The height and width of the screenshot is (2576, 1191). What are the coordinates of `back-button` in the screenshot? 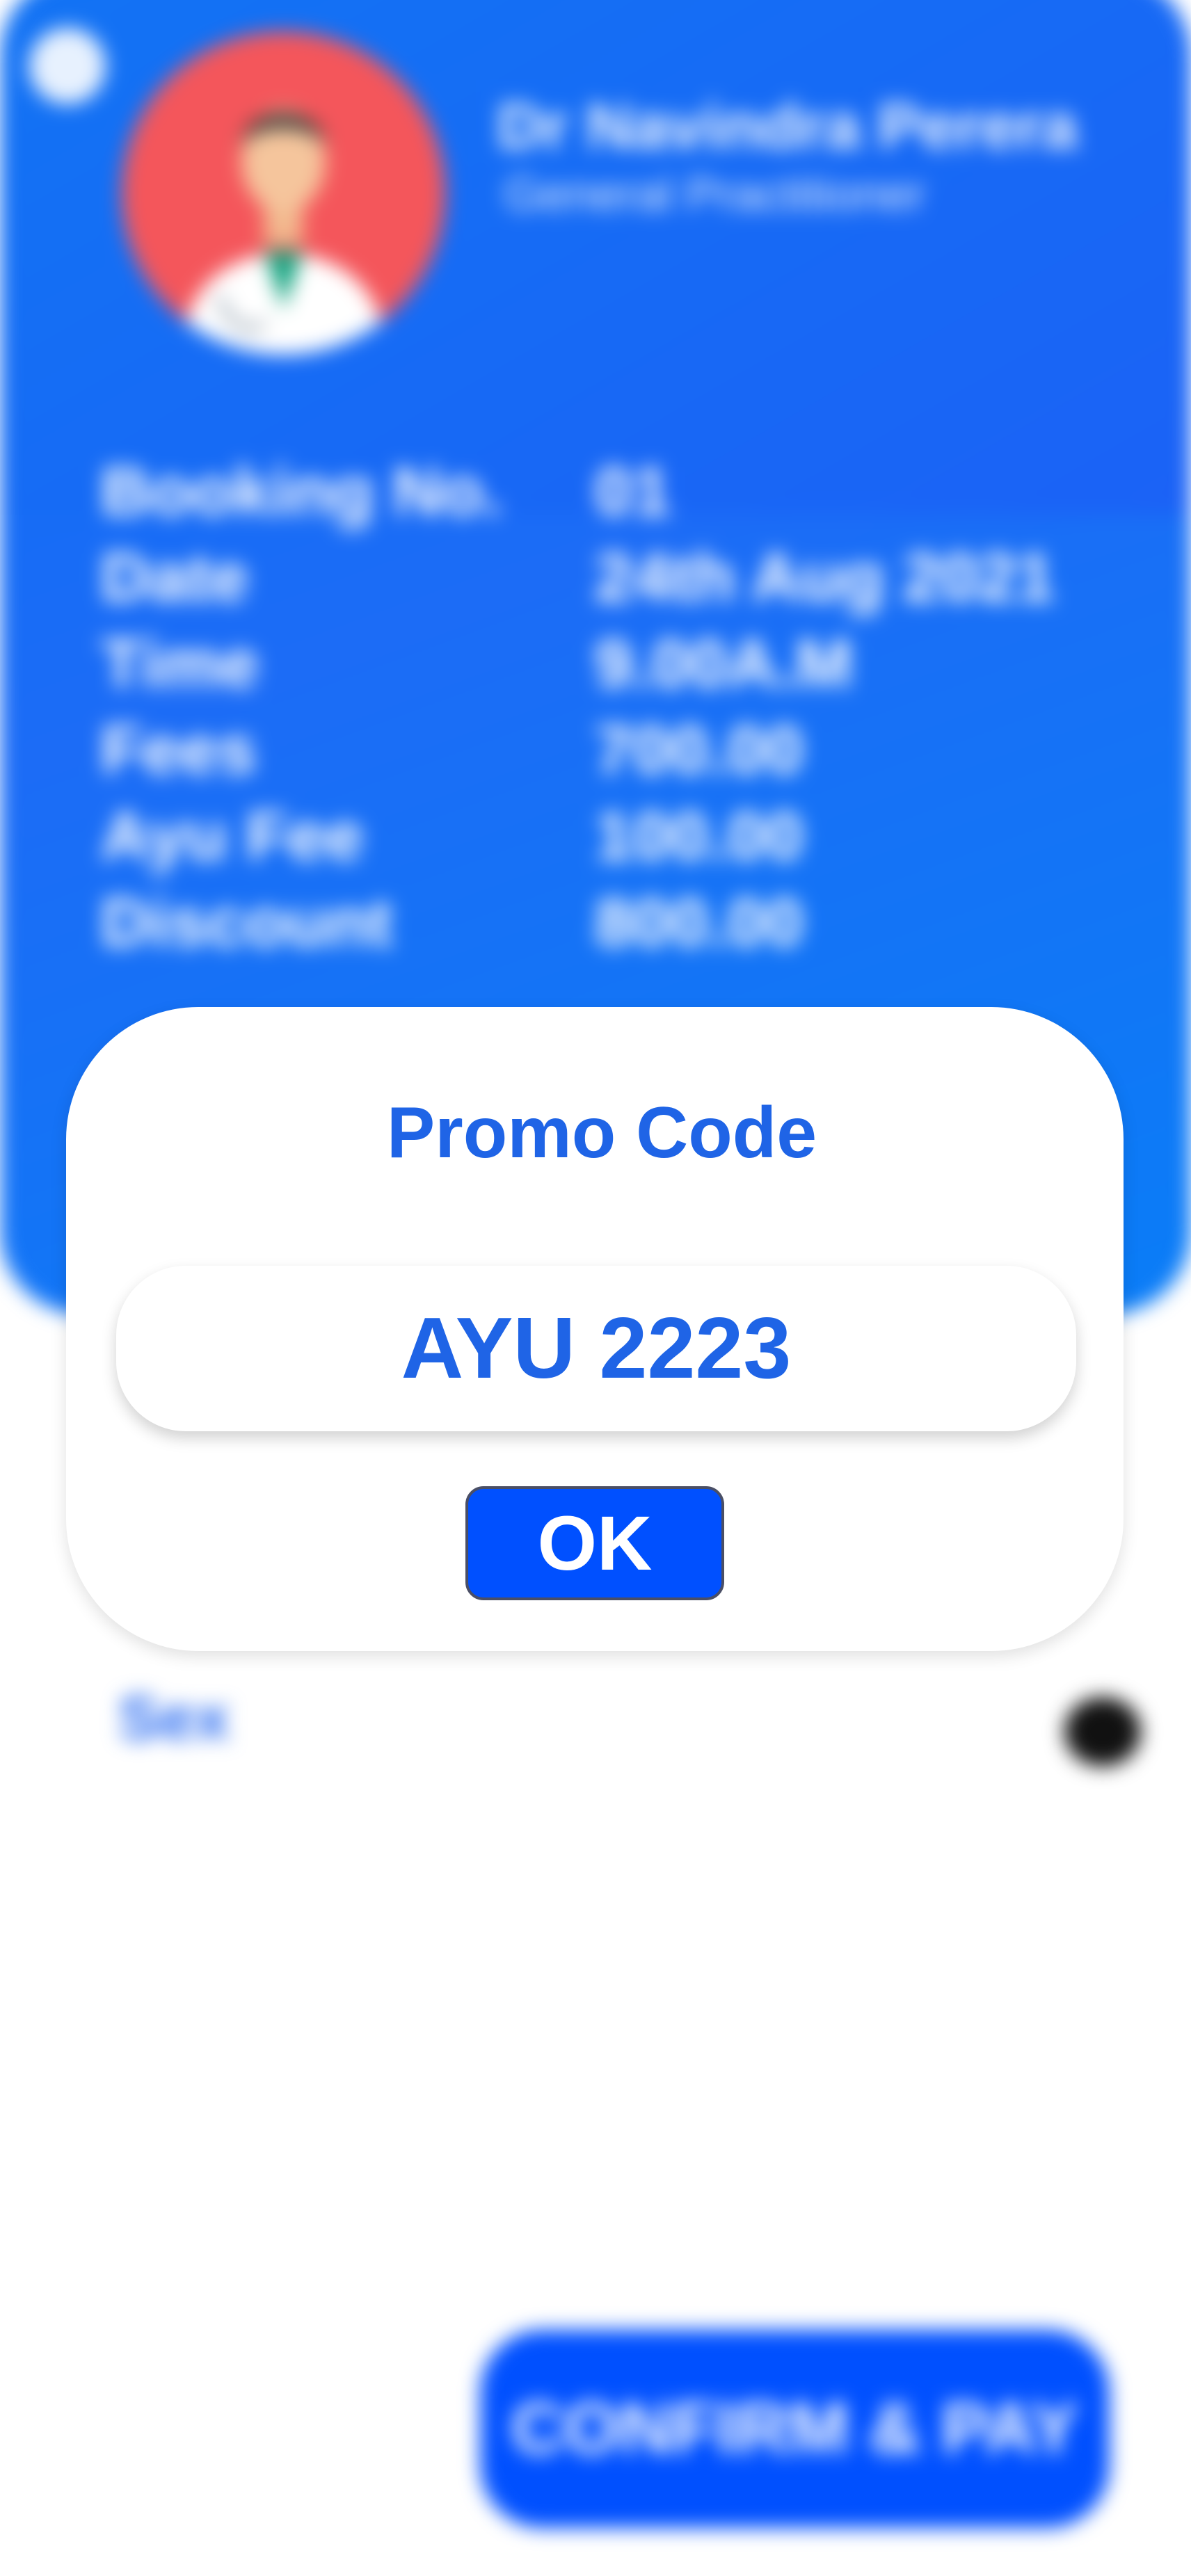 It's located at (67, 66).